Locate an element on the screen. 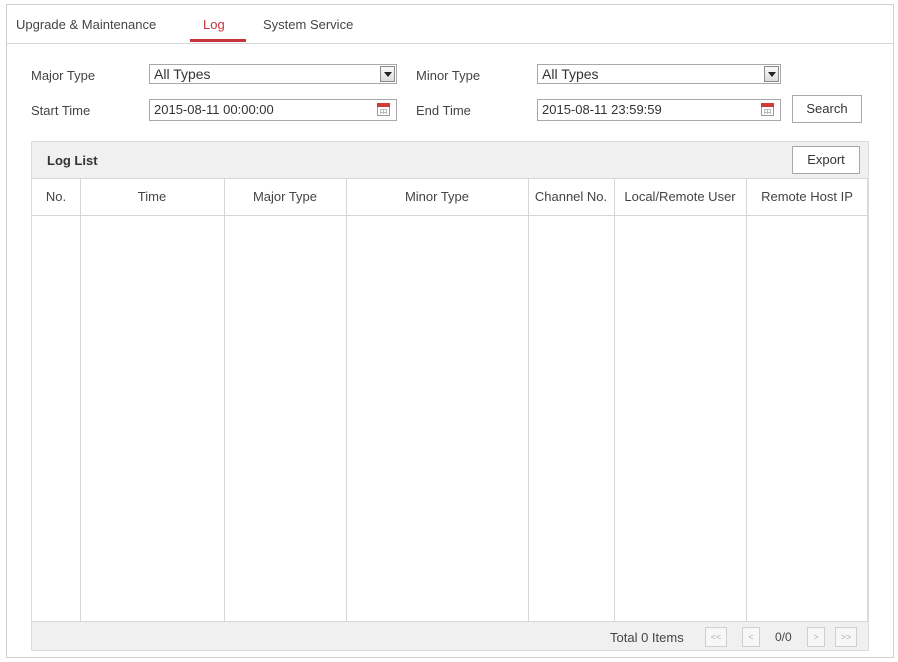  end-time-label: End Time is located at coordinates (443, 110).